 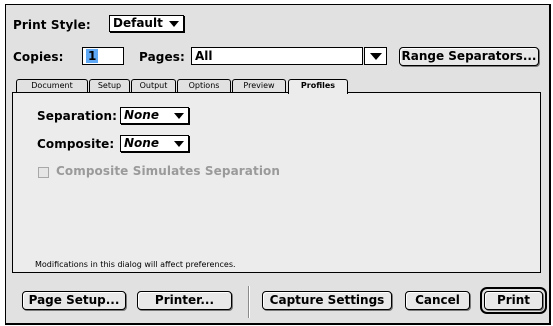 What do you see at coordinates (76, 144) in the screenshot?
I see `composite-label: Composite:` at bounding box center [76, 144].